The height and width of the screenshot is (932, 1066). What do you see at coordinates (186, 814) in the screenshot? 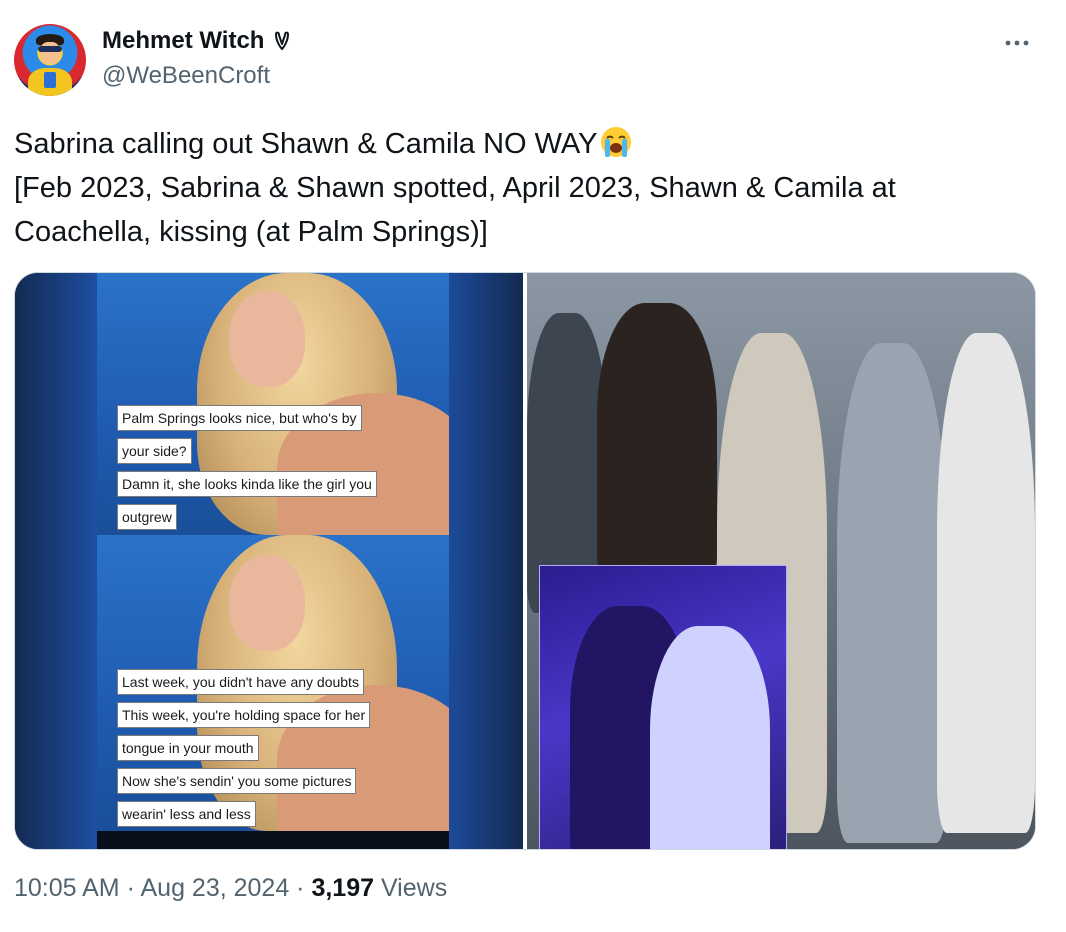
I see `caption-line: wearin' less and less` at bounding box center [186, 814].